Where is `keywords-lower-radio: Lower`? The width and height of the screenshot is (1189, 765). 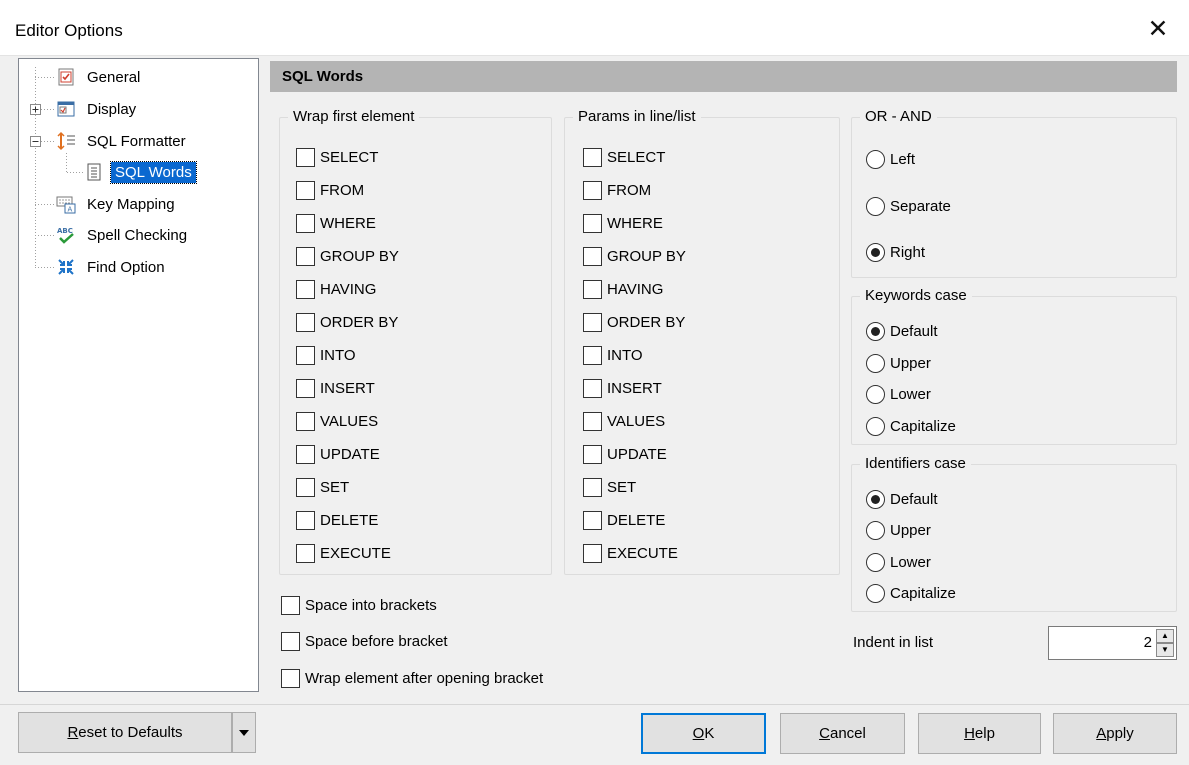
keywords-lower-radio: Lower is located at coordinates (898, 394).